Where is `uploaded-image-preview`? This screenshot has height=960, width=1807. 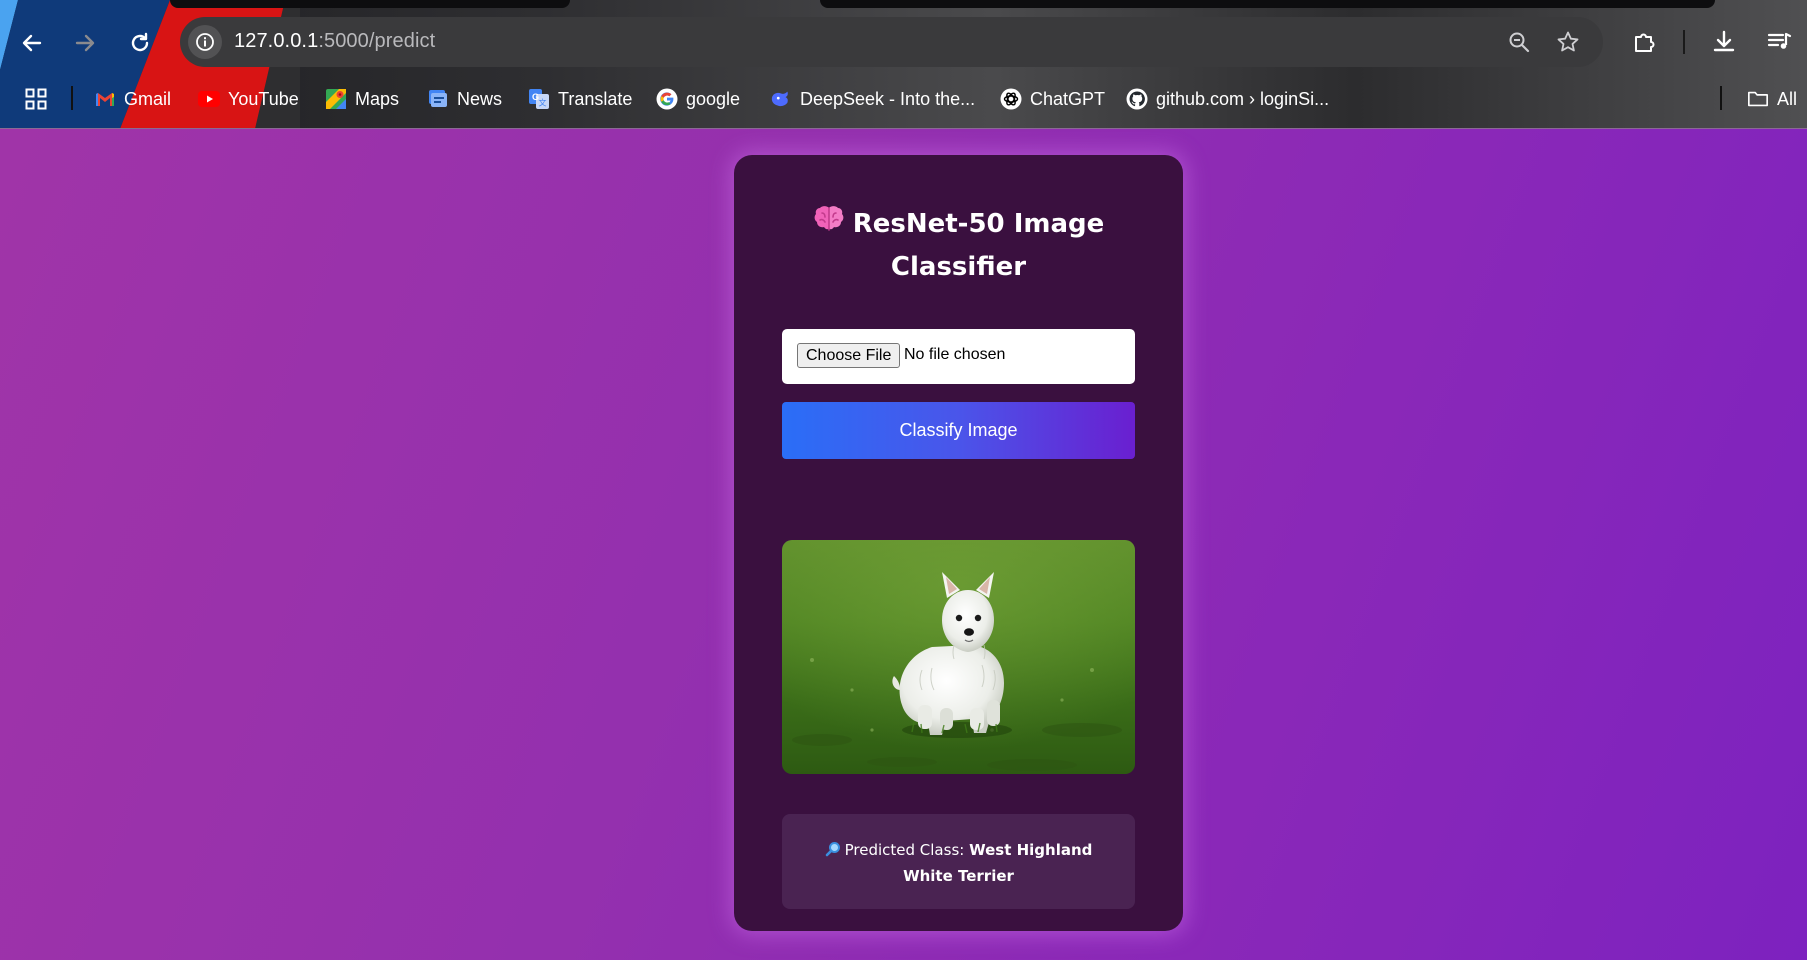 uploaded-image-preview is located at coordinates (958, 657).